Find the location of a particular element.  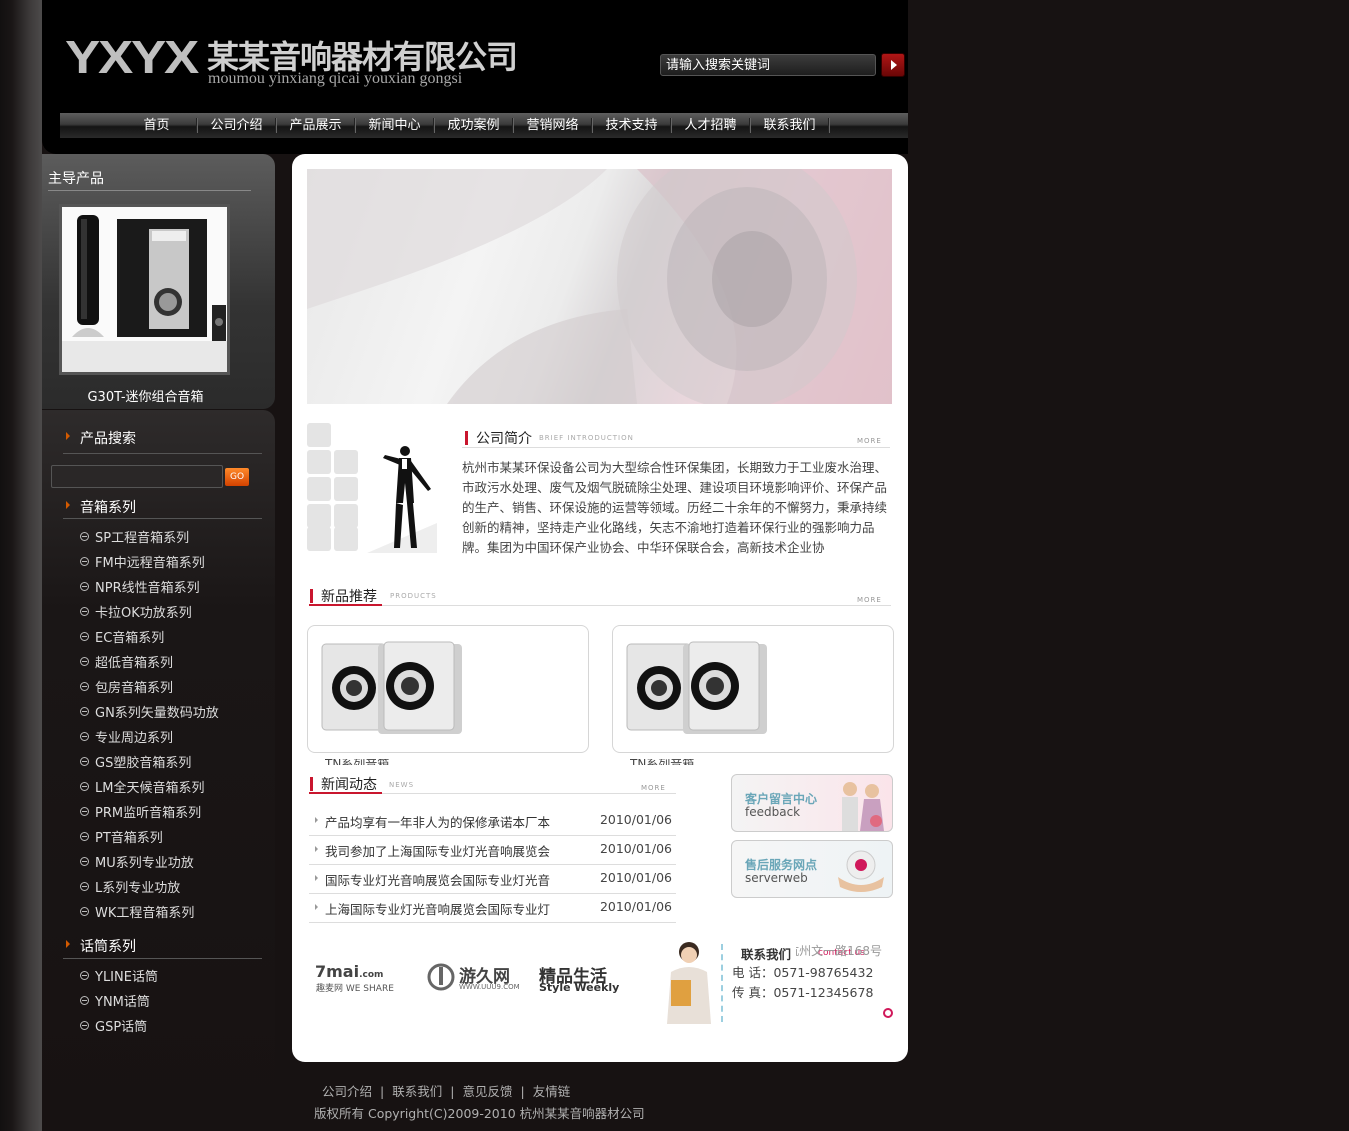

nav-products: 产品展示 is located at coordinates (315, 125).